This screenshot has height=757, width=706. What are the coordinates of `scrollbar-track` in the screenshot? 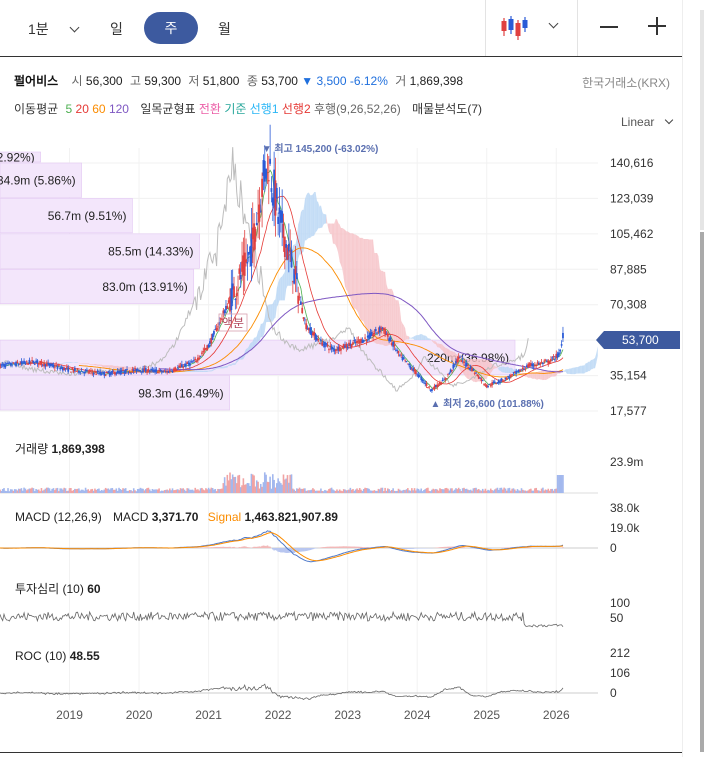 It's located at (702, 120).